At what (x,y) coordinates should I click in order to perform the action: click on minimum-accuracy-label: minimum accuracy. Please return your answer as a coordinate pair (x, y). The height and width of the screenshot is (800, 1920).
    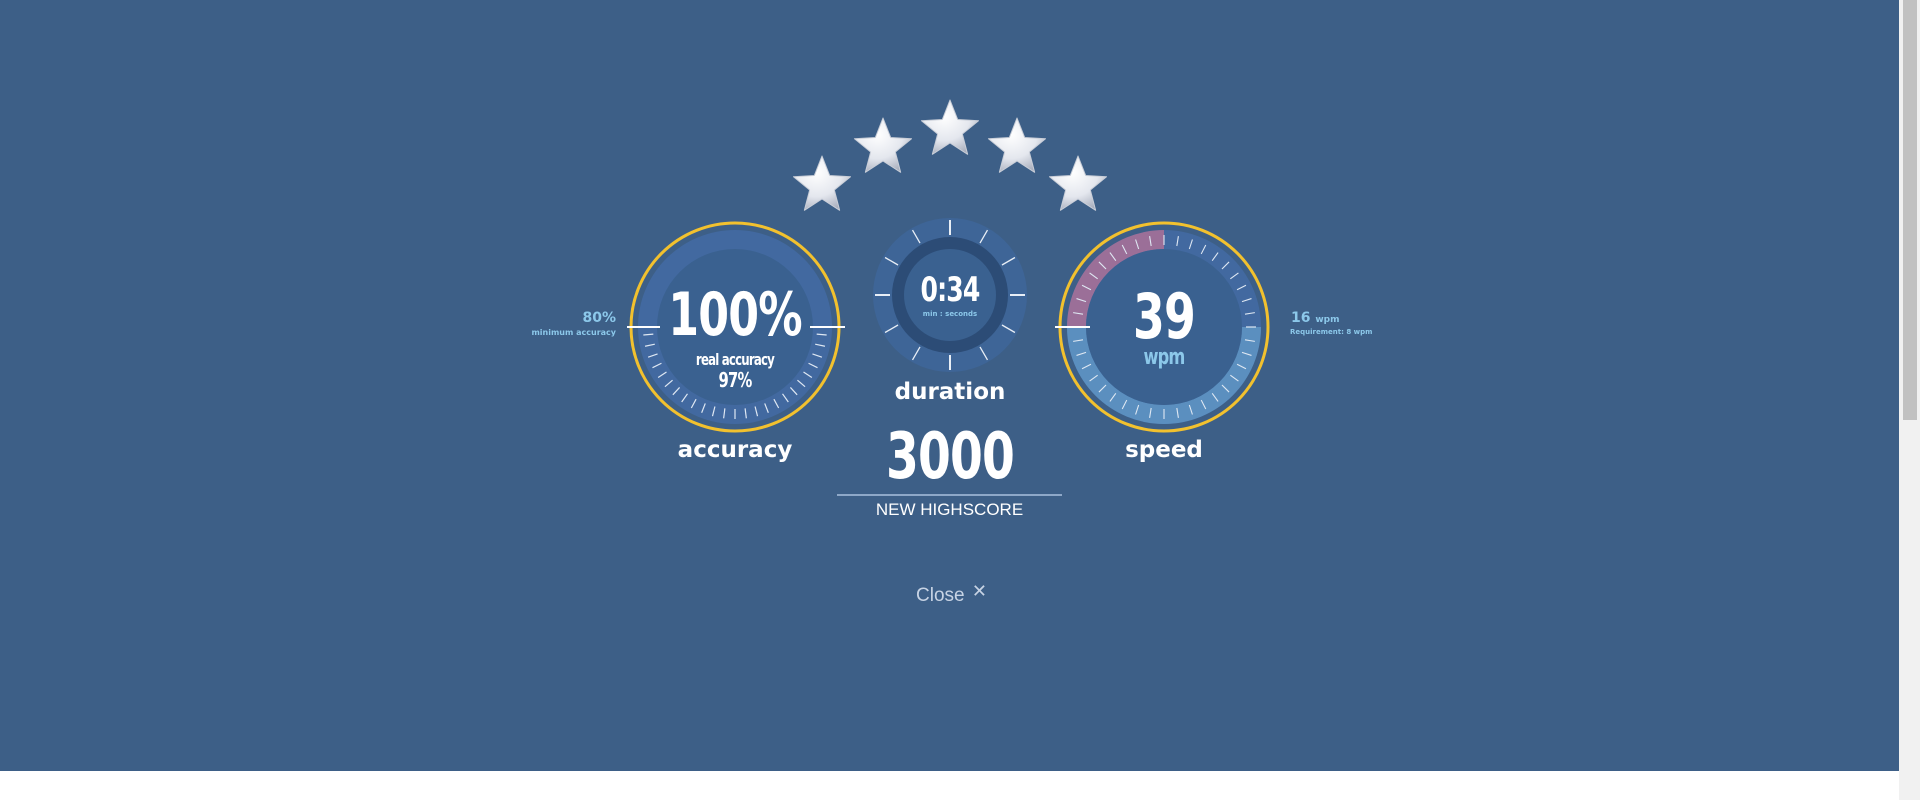
    Looking at the image, I should click on (573, 332).